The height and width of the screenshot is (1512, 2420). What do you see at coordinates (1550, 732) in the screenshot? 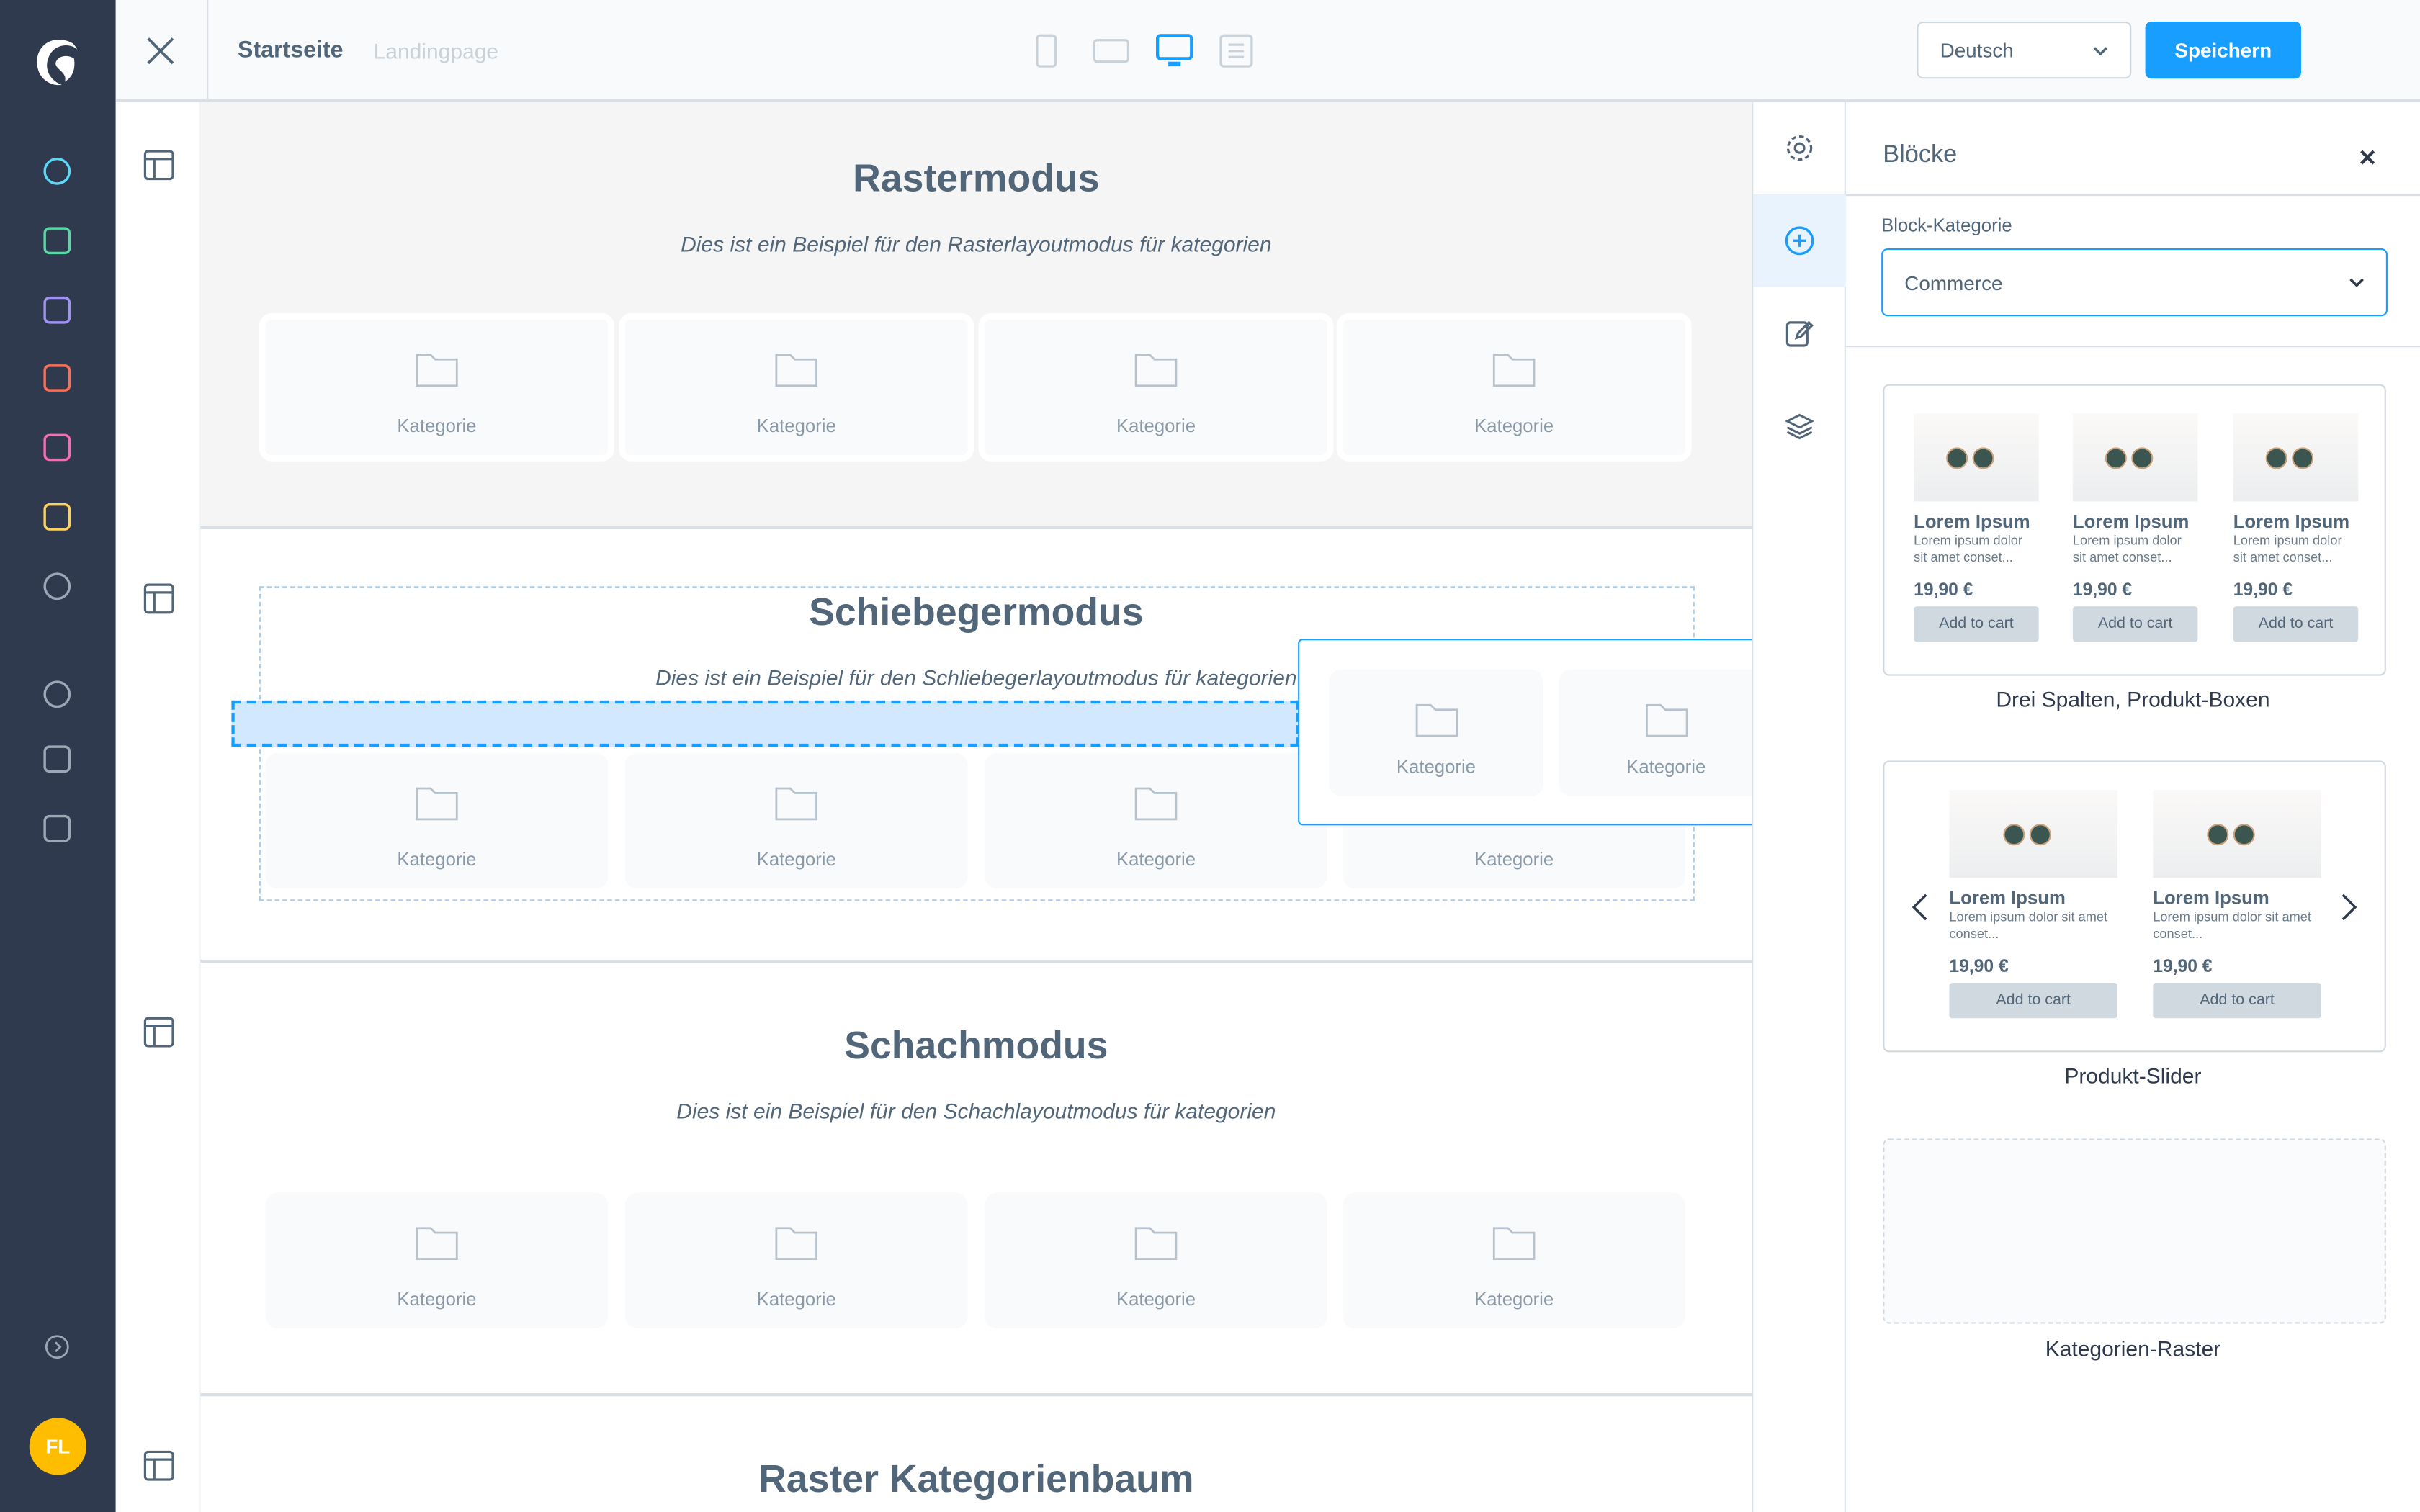
I see `drag-preview: Kategorie Kategorie` at bounding box center [1550, 732].